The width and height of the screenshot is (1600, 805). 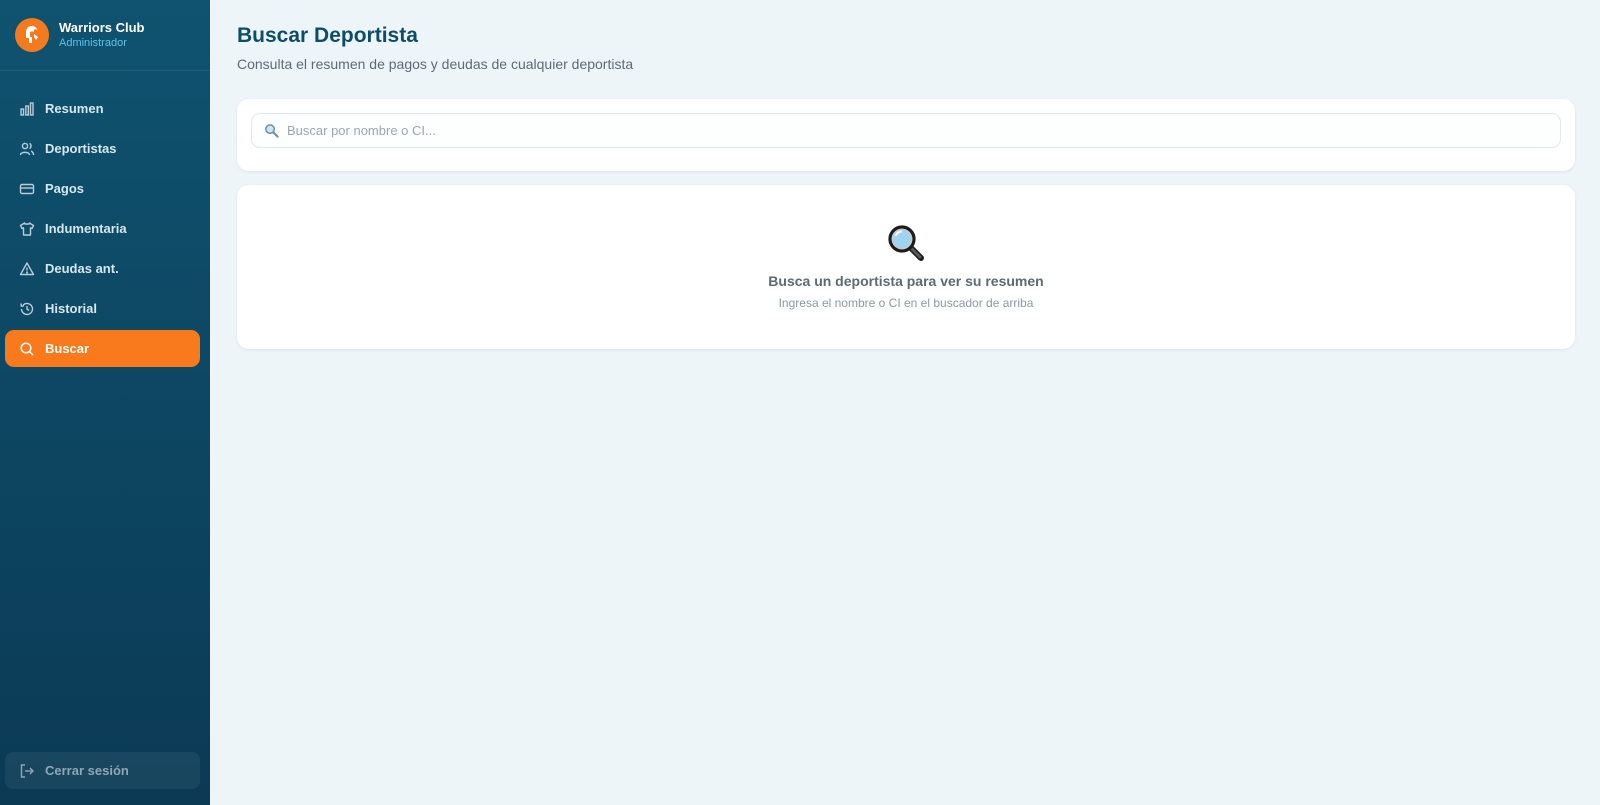 I want to click on sidebar-item-label: Pagos, so click(x=65, y=188).